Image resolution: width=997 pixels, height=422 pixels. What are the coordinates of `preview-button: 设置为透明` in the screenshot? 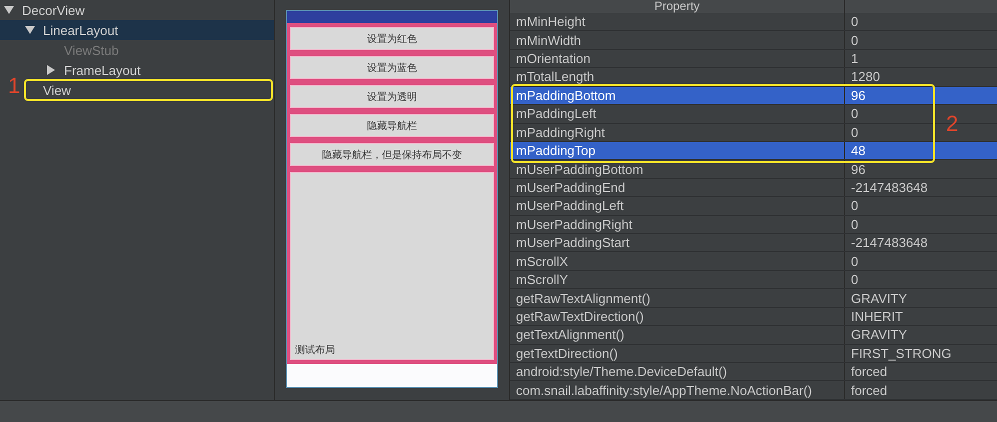 It's located at (392, 96).